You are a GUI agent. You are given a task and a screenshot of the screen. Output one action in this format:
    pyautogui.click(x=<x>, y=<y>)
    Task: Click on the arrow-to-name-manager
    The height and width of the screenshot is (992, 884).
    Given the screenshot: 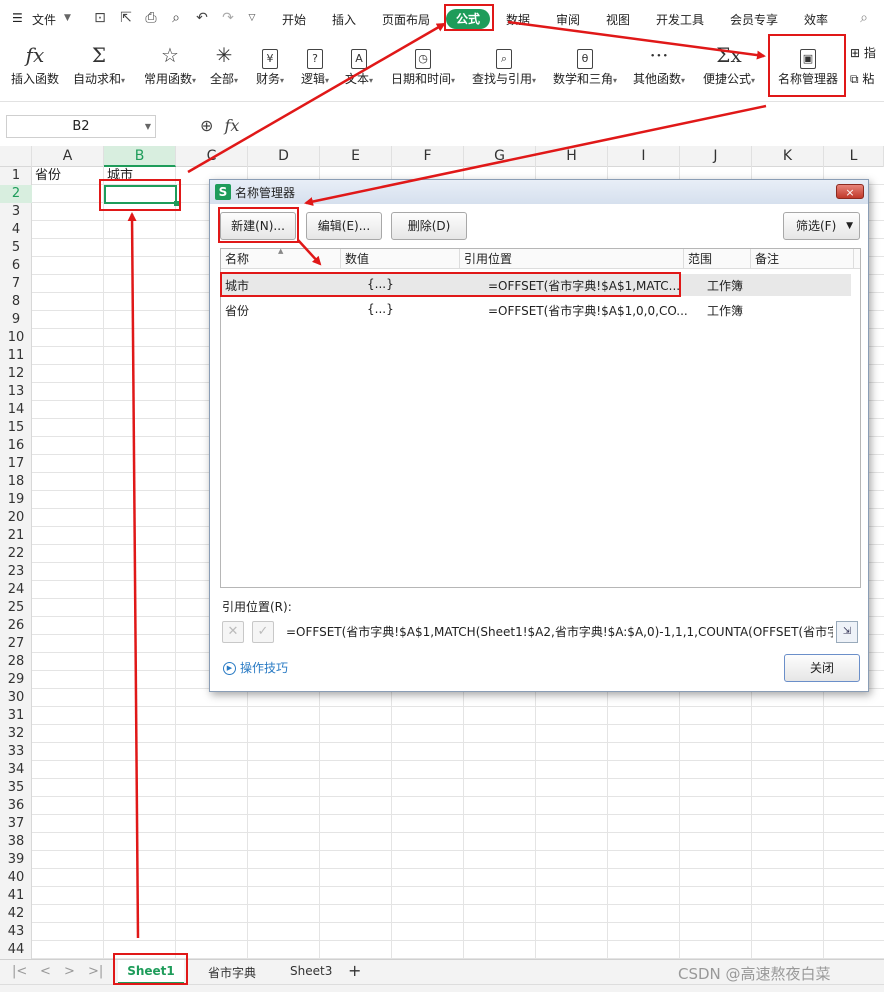 What is the action you would take?
    pyautogui.click(x=636, y=40)
    